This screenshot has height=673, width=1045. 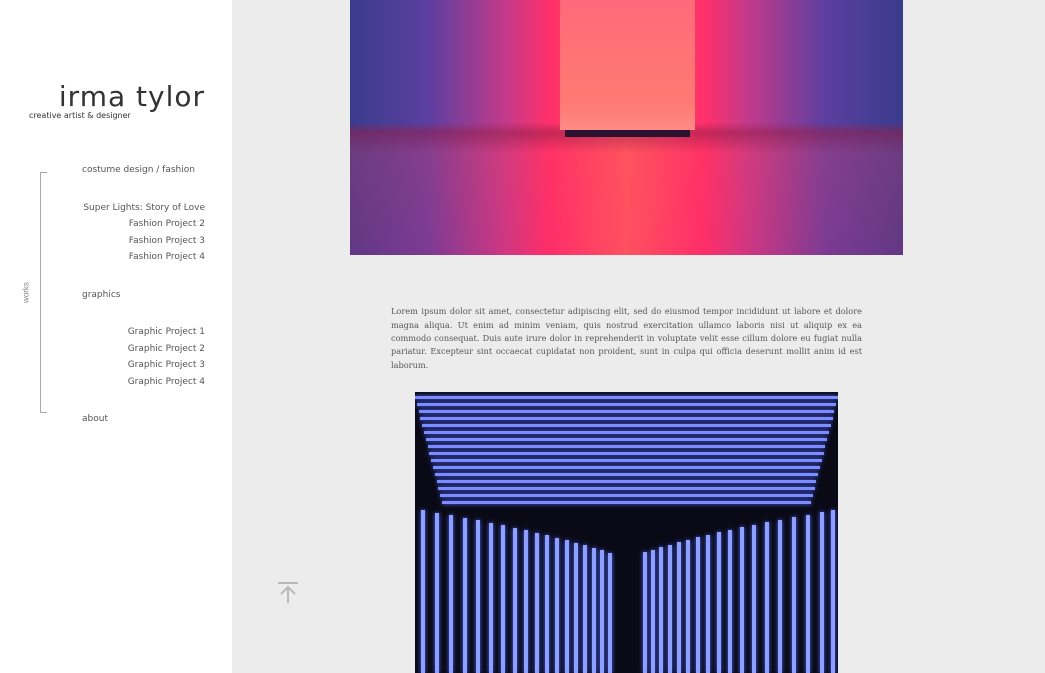 I want to click on arrow-up-to-line-icon, so click(x=288, y=592).